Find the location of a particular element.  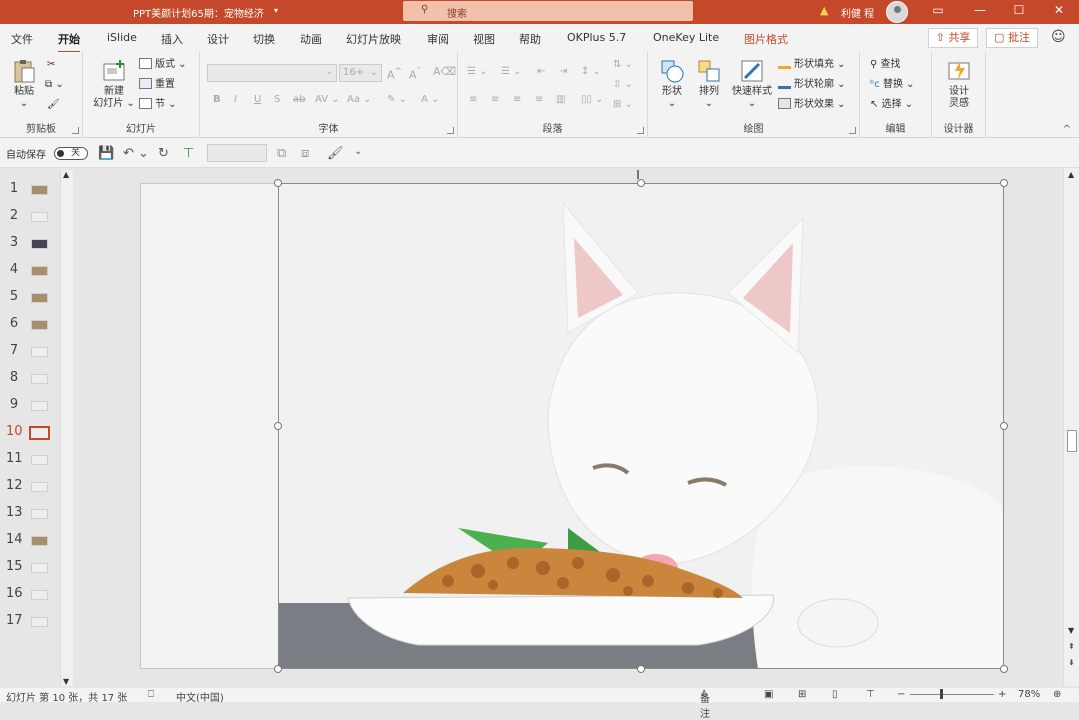

drawing-launcher-icon is located at coordinates (852, 130).